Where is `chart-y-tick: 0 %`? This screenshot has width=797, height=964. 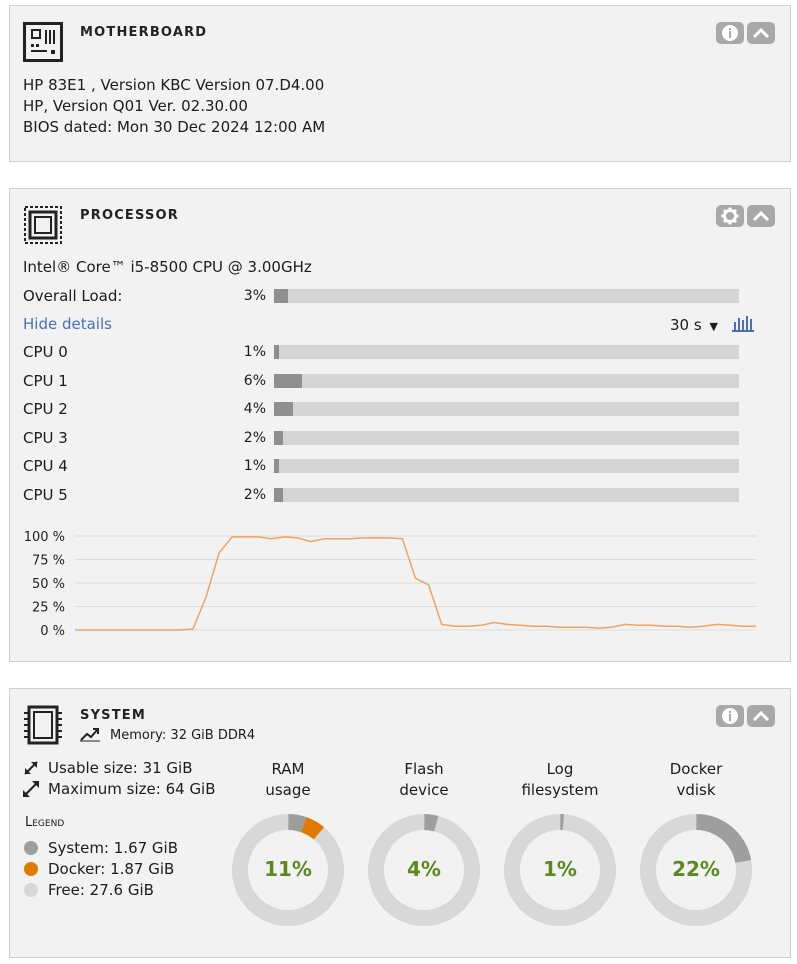
chart-y-tick: 0 % is located at coordinates (52, 631).